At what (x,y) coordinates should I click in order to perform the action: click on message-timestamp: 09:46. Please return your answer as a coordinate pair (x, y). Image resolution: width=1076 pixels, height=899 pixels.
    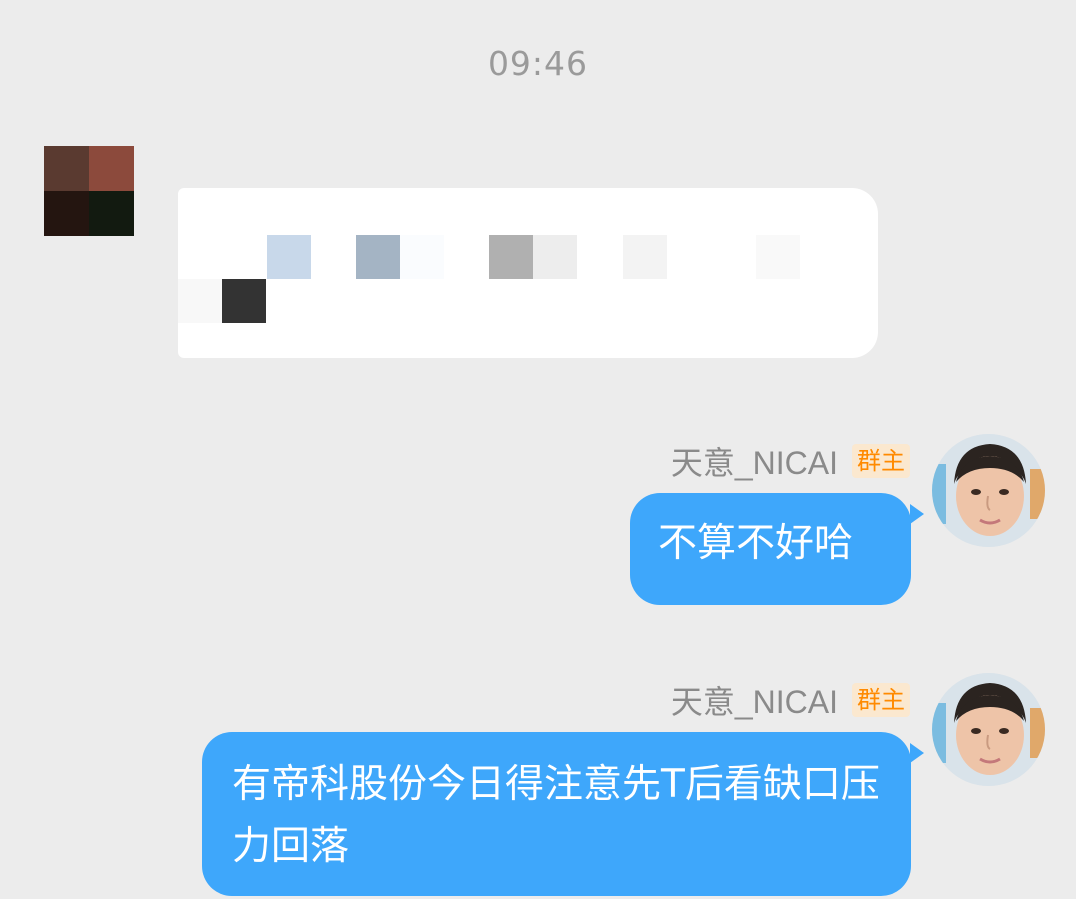
    Looking at the image, I should click on (538, 63).